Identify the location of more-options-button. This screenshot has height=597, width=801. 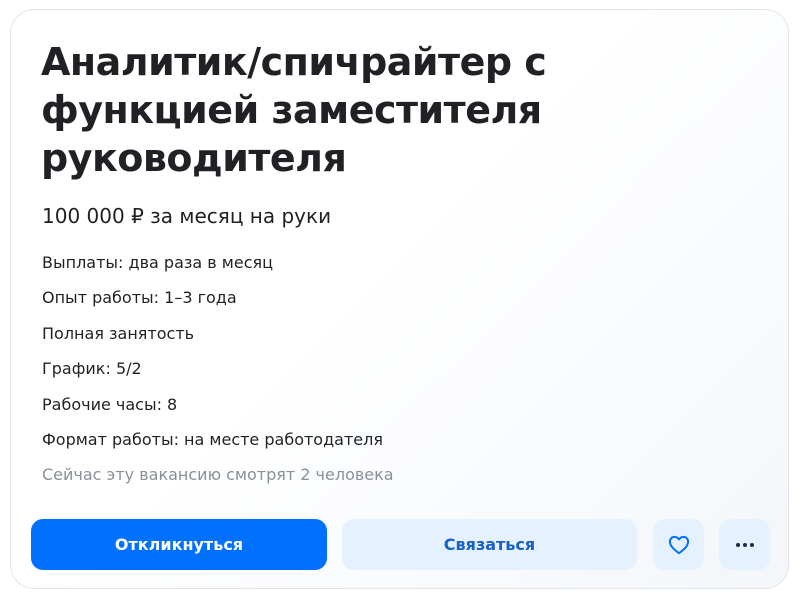
(744, 544).